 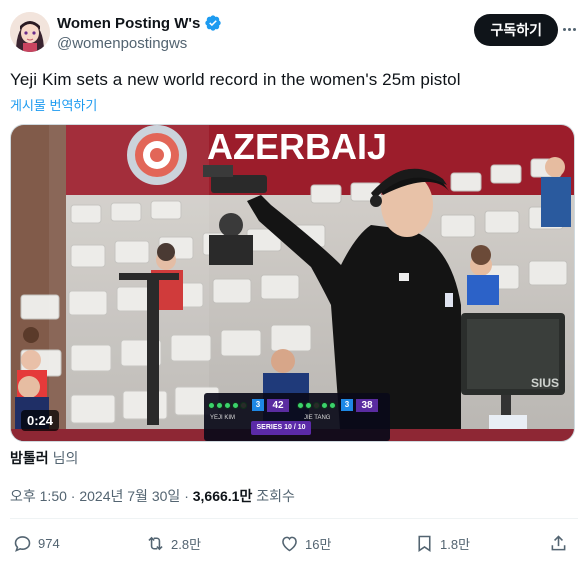 I want to click on divider, so click(x=294, y=518).